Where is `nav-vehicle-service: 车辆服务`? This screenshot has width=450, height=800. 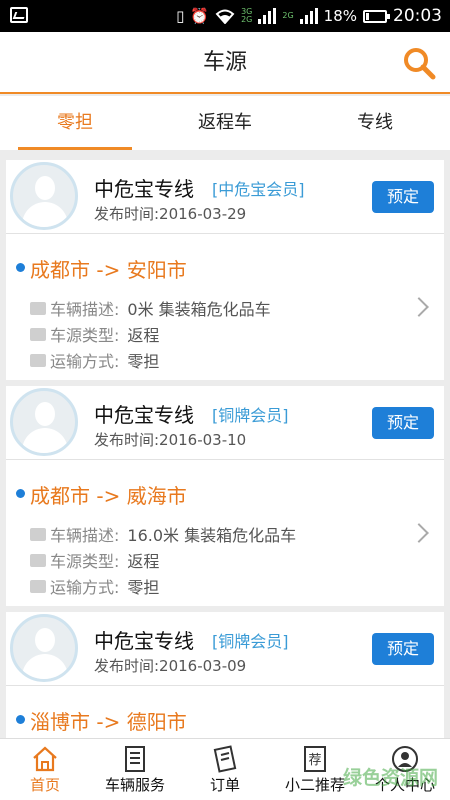 nav-vehicle-service: 车辆服务 is located at coordinates (135, 769).